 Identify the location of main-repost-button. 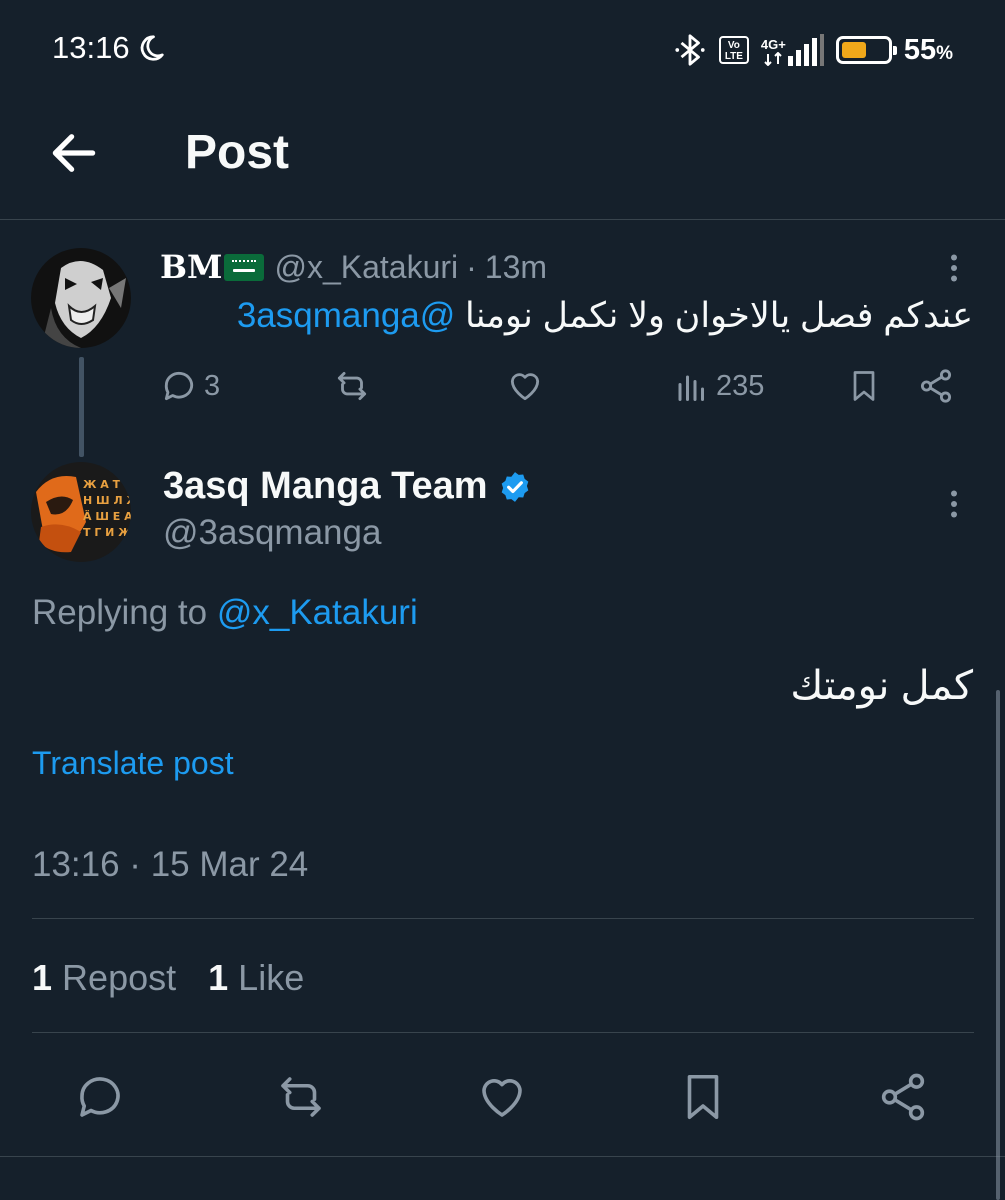
(301, 1099).